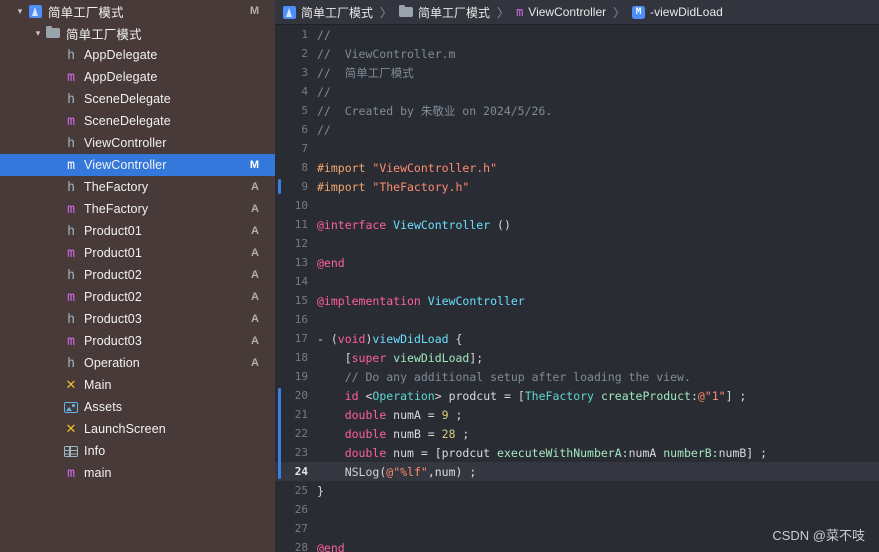 The height and width of the screenshot is (552, 879). What do you see at coordinates (577, 167) in the screenshot?
I see `code-line: 8 #import "ViewController.h"` at bounding box center [577, 167].